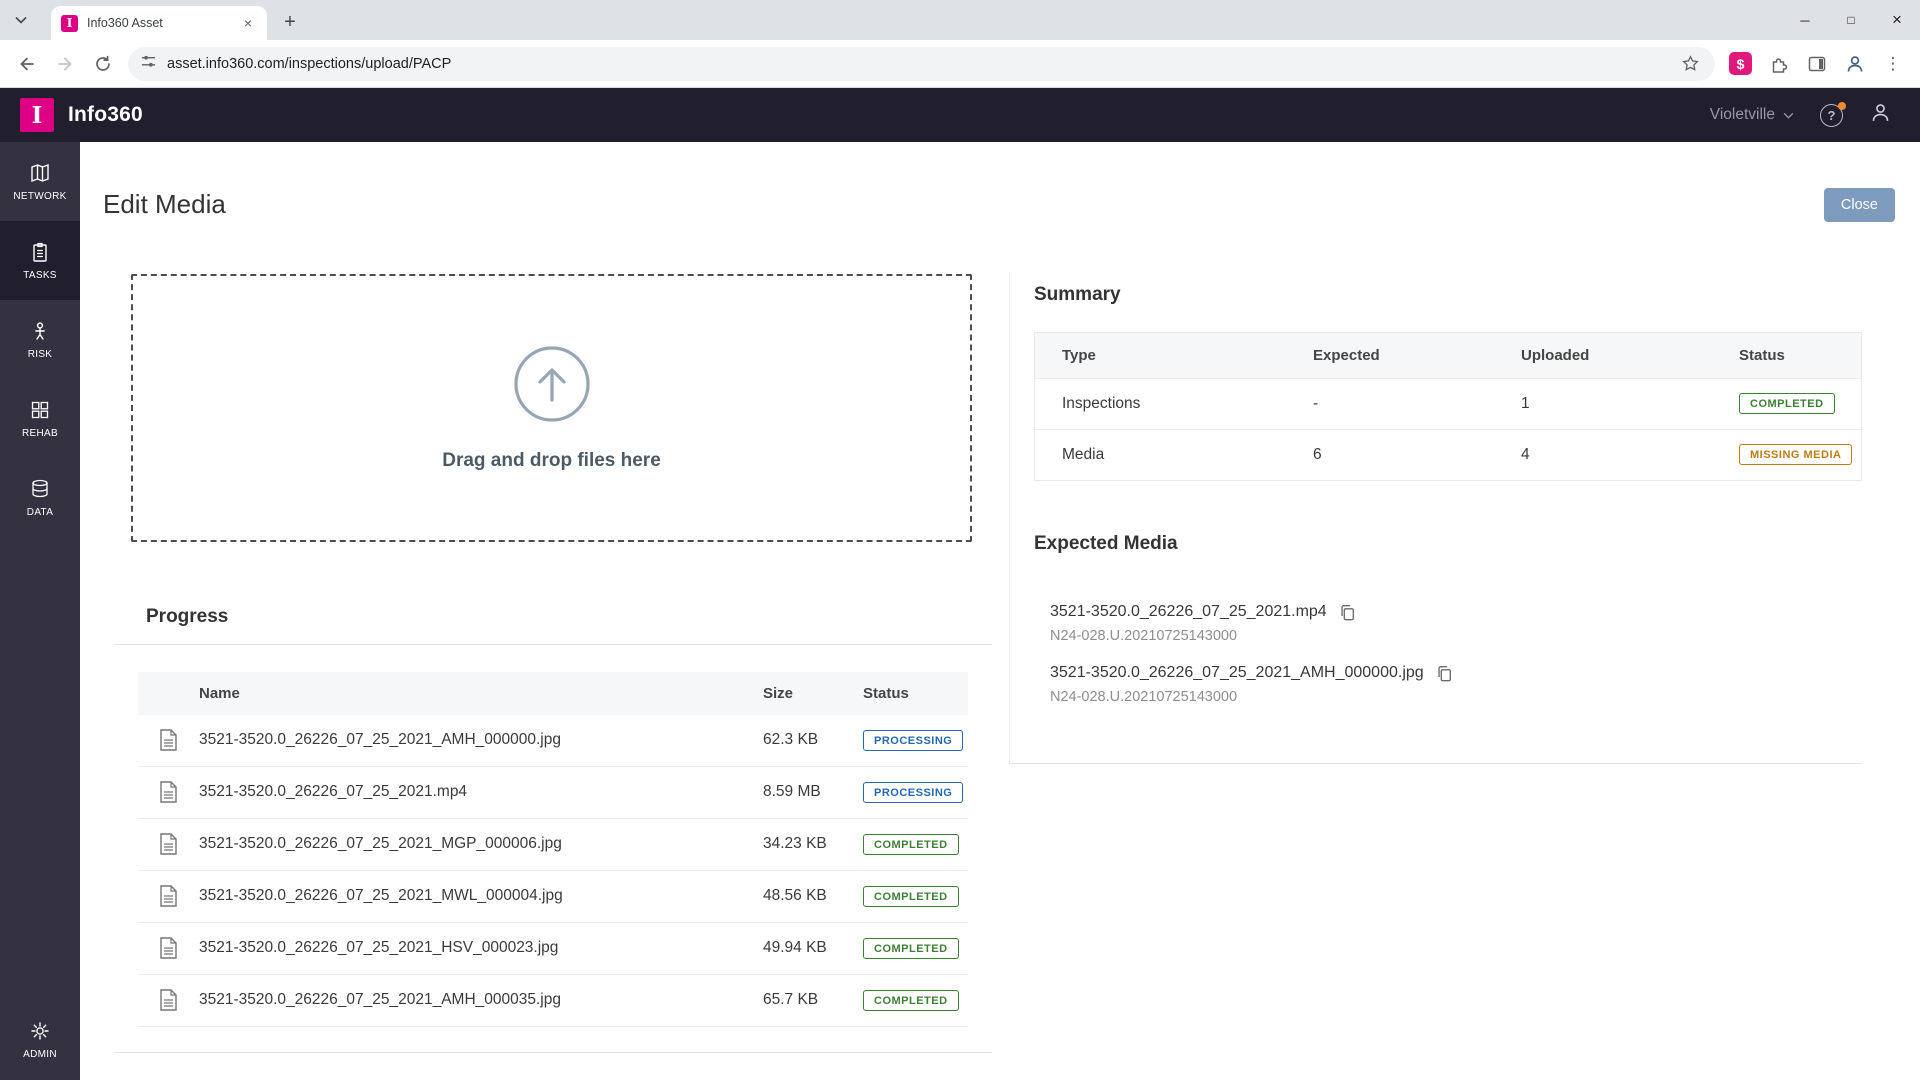  I want to click on tab-strip: I Info360 Asset × + ─ □ ×, so click(960, 20).